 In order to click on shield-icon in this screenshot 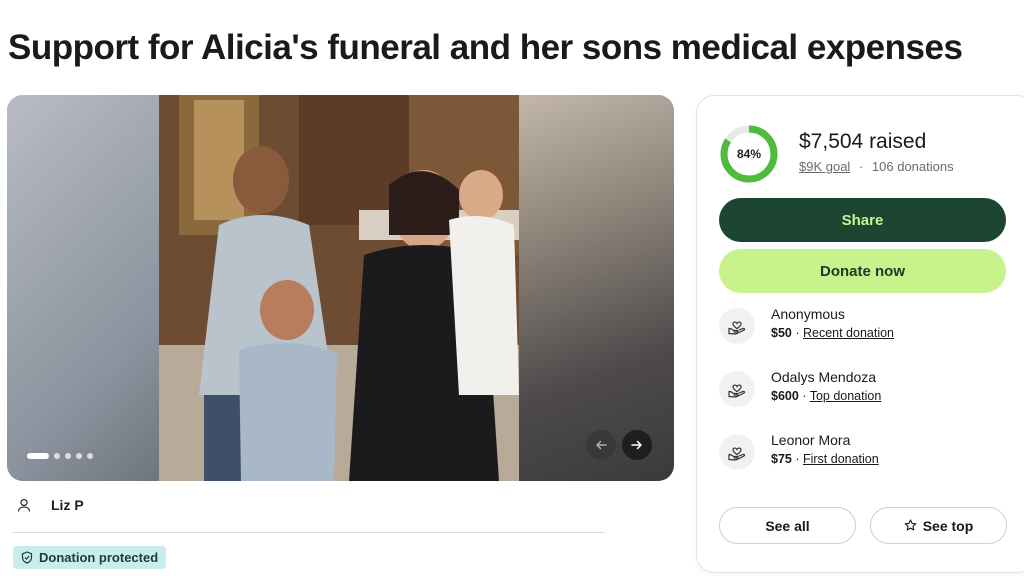, I will do `click(27, 557)`.